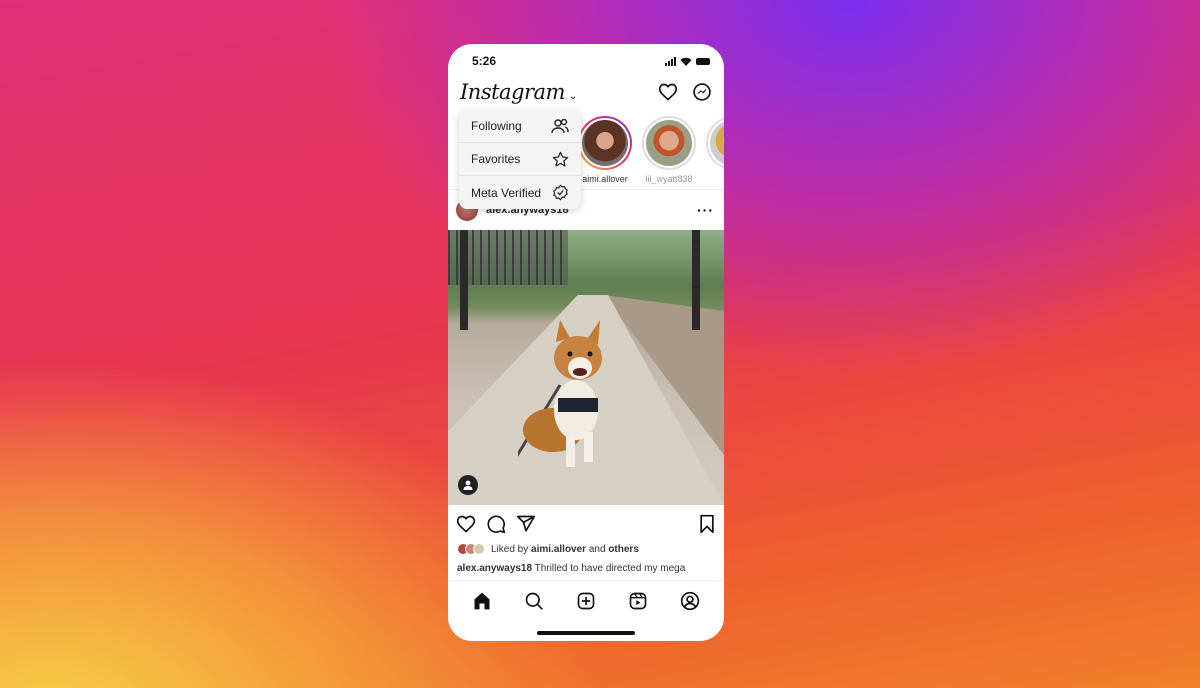 Image resolution: width=1200 pixels, height=688 pixels. I want to click on liked-by-user: aimi.allover, so click(558, 549).